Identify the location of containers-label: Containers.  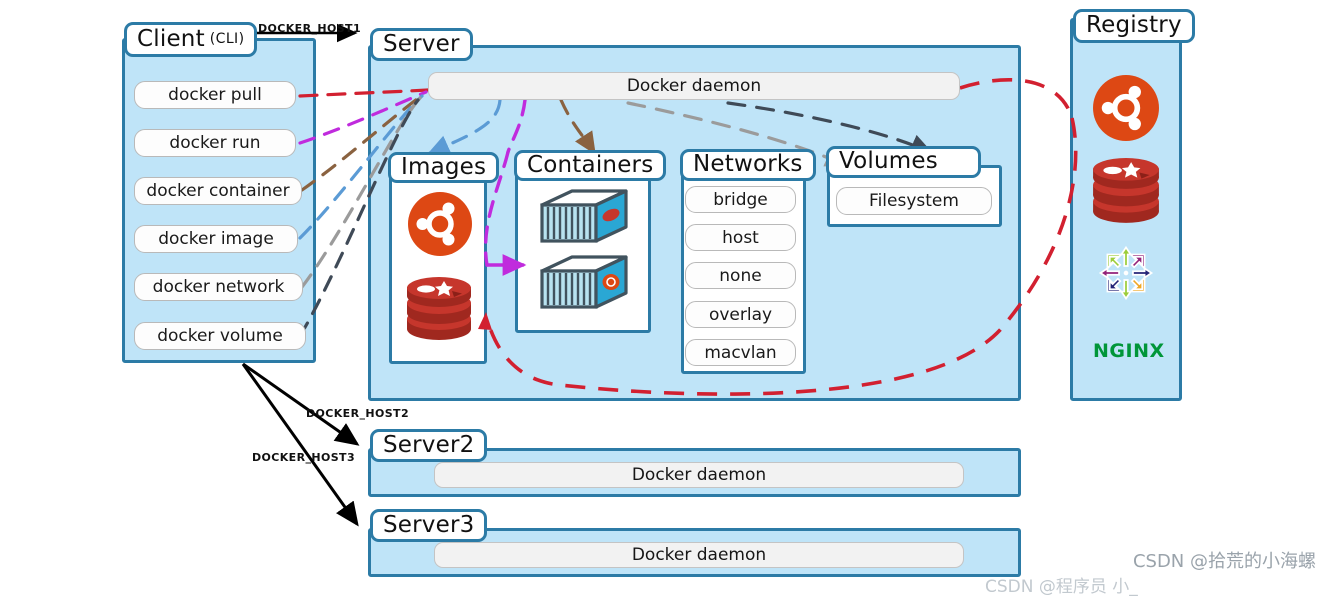
(590, 164).